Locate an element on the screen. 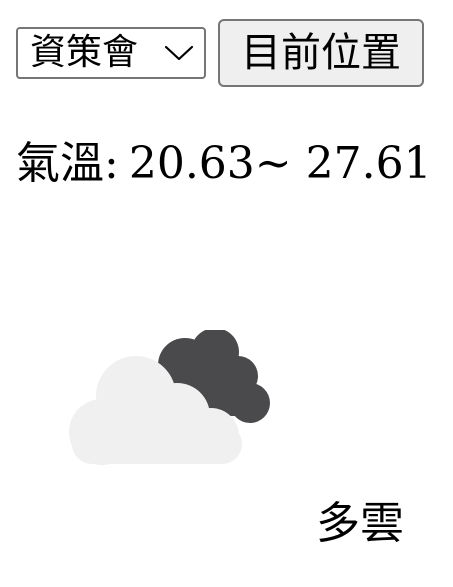 This screenshot has width=453, height=587. temperature-readout: 氣溫 : 20.63~ 27.61 is located at coordinates (224, 172).